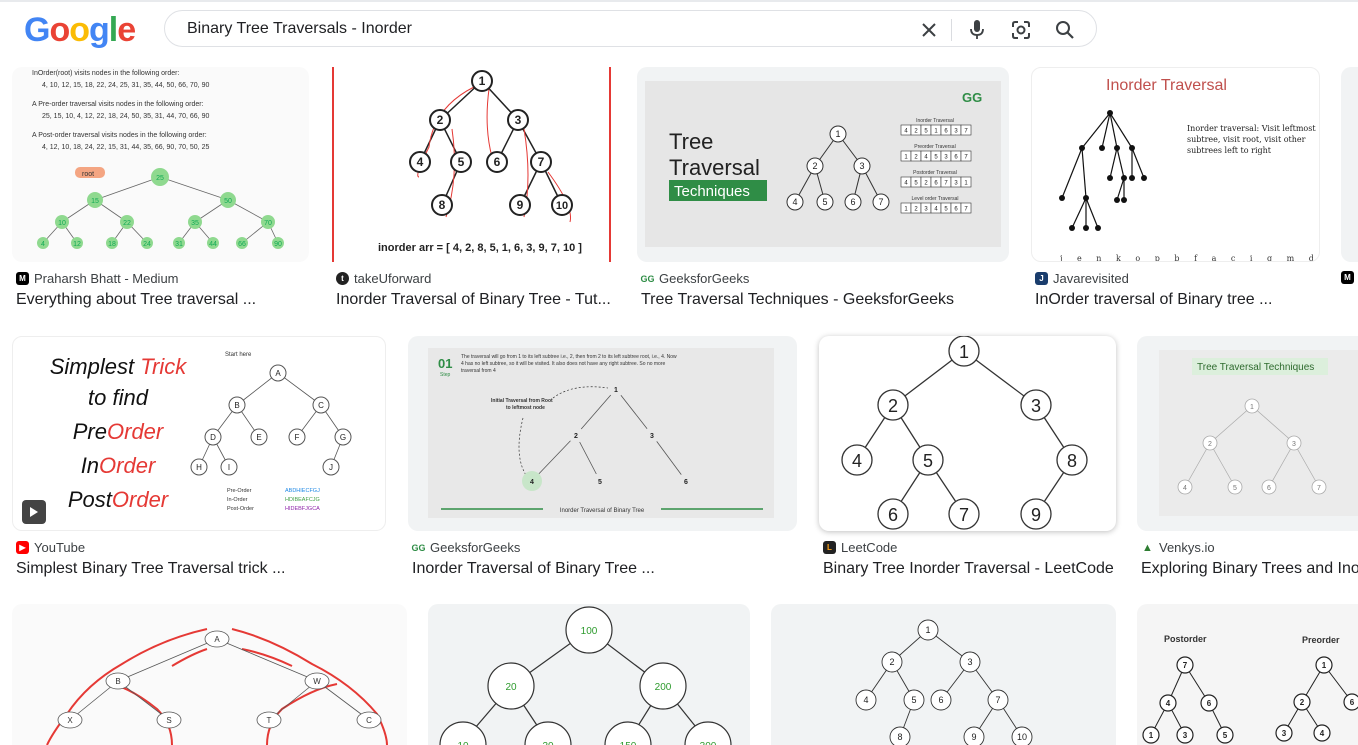  I want to click on tree-node: 9, so click(520, 205).